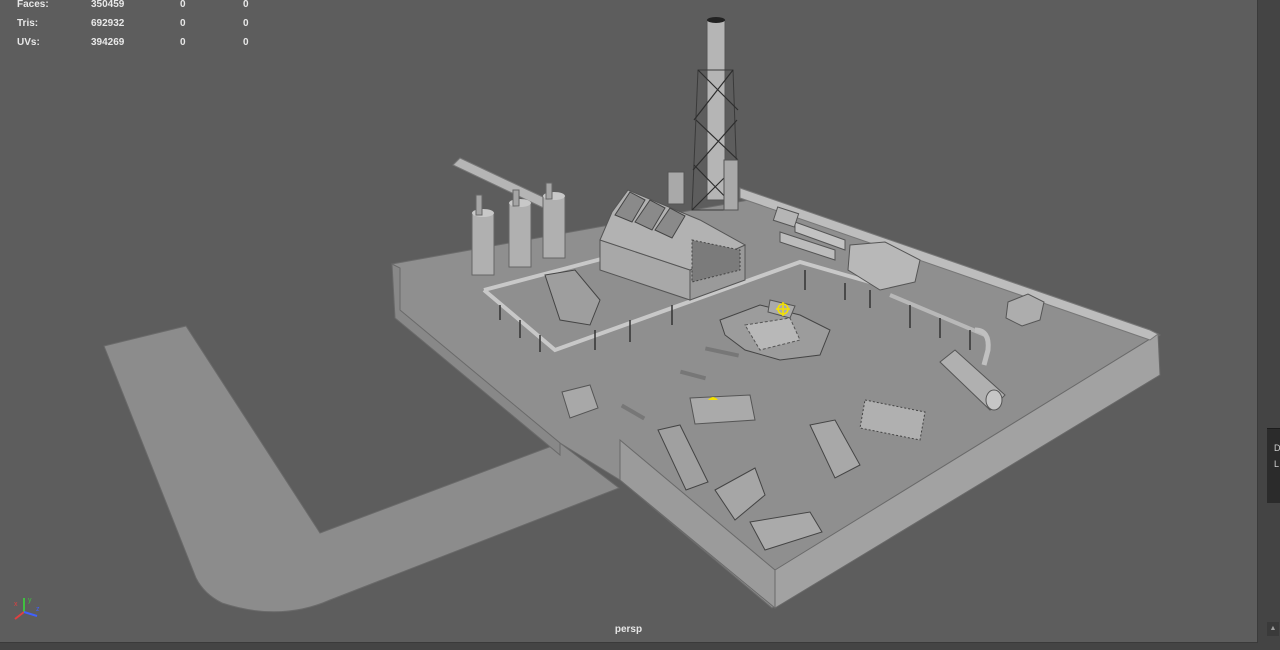 Image resolution: width=1280 pixels, height=650 pixels. I want to click on hud-tris-selected: 0, so click(183, 23).